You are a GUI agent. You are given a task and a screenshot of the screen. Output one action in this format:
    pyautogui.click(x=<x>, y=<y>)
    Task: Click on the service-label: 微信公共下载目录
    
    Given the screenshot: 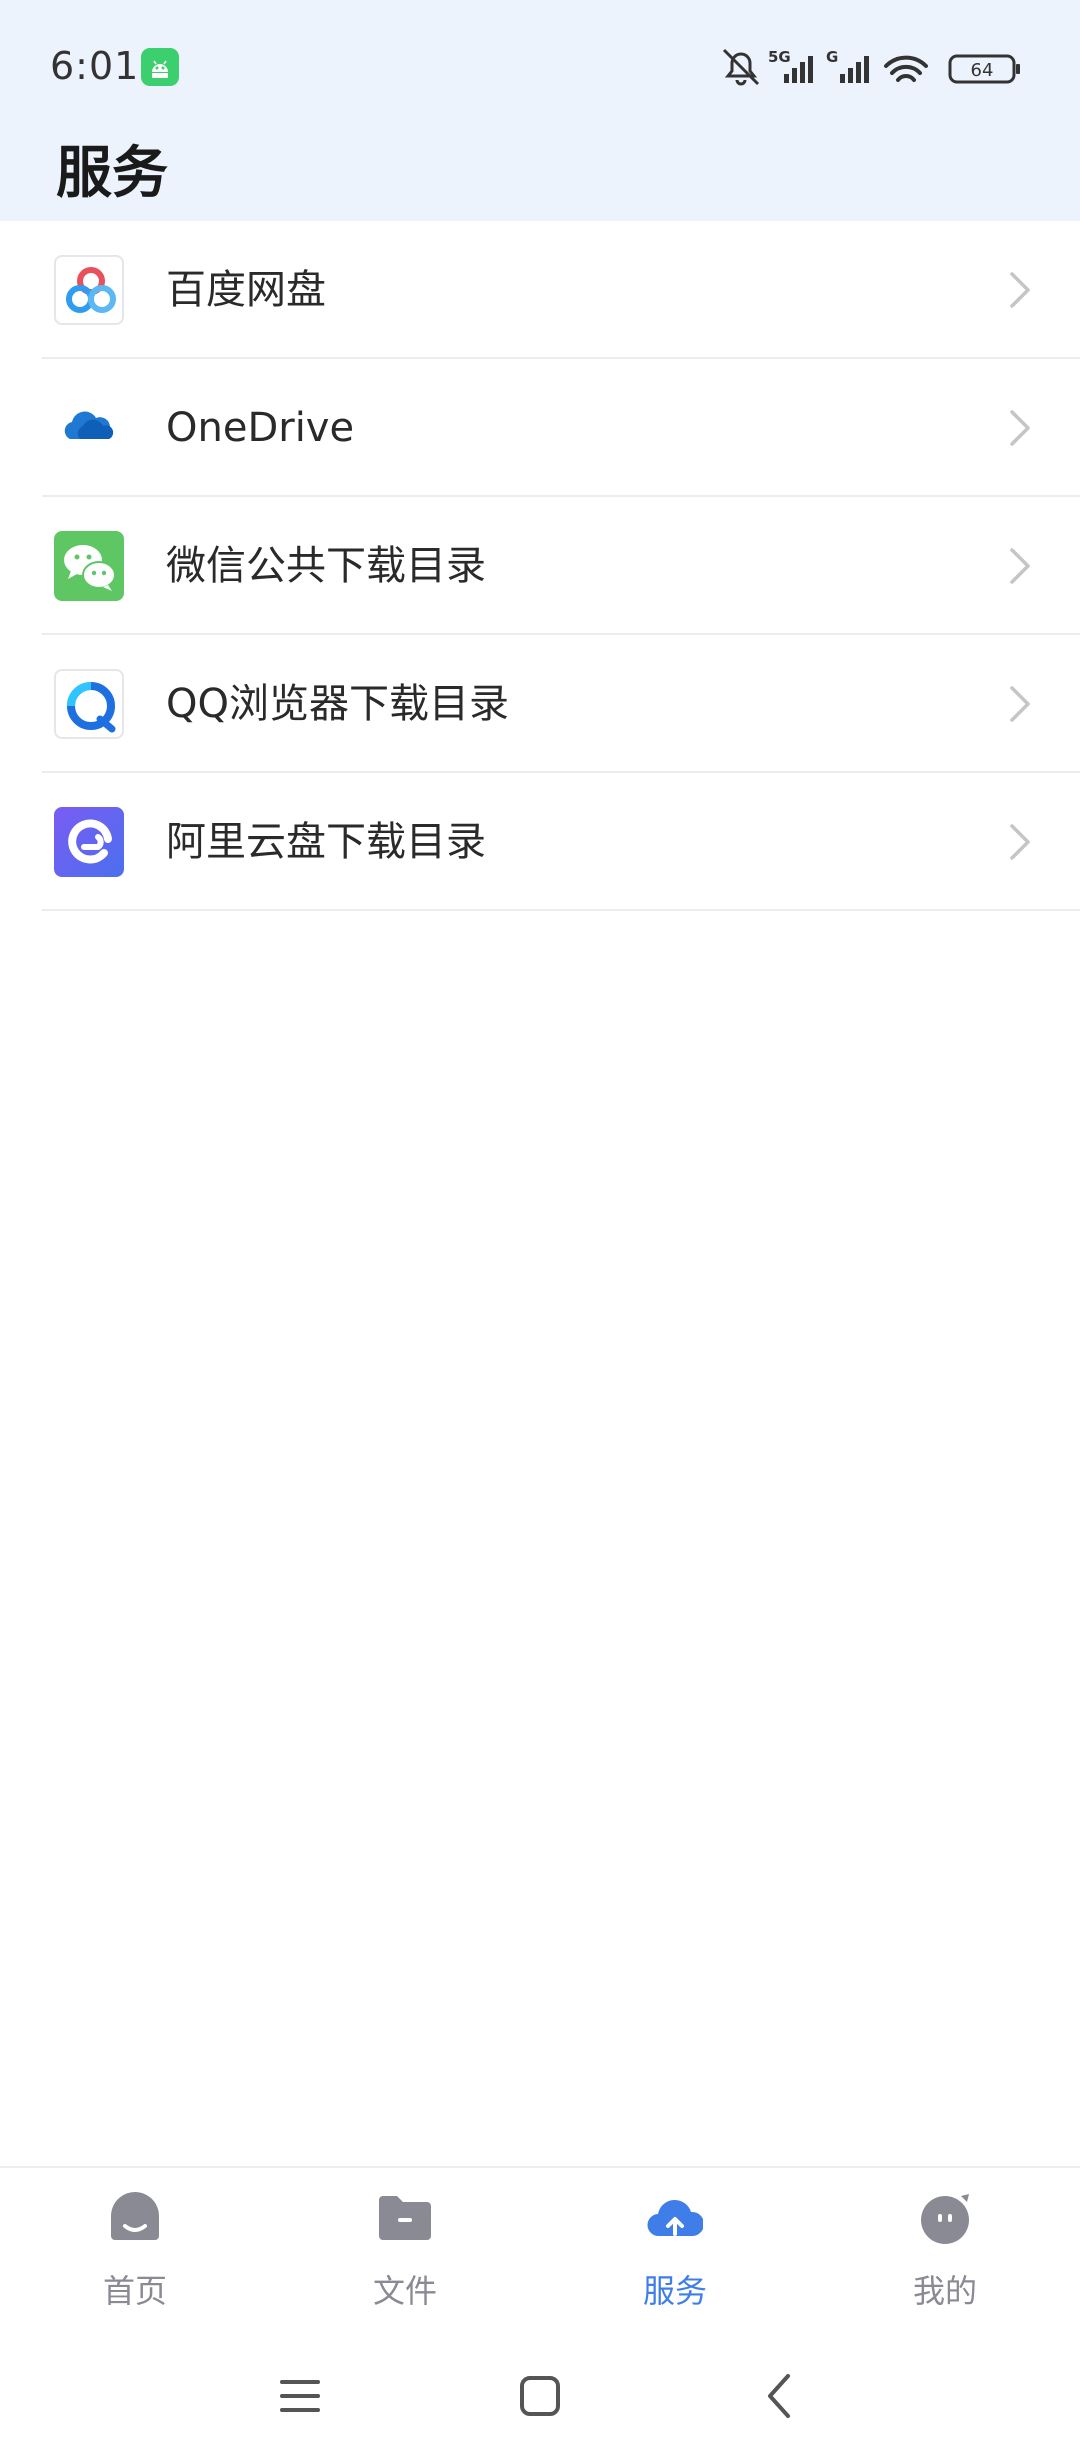 What is the action you would take?
    pyautogui.click(x=326, y=566)
    